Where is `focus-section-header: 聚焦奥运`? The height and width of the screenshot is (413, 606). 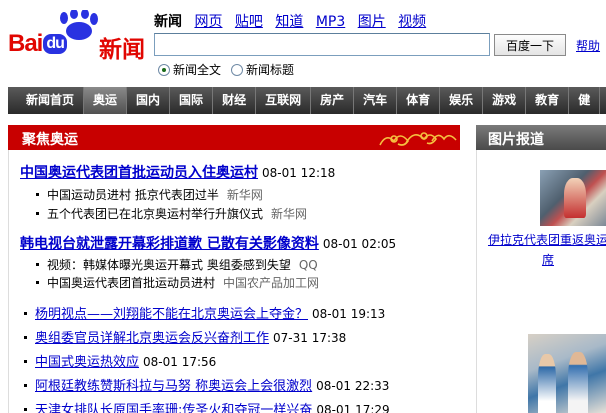 focus-section-header: 聚焦奥运 is located at coordinates (234, 137).